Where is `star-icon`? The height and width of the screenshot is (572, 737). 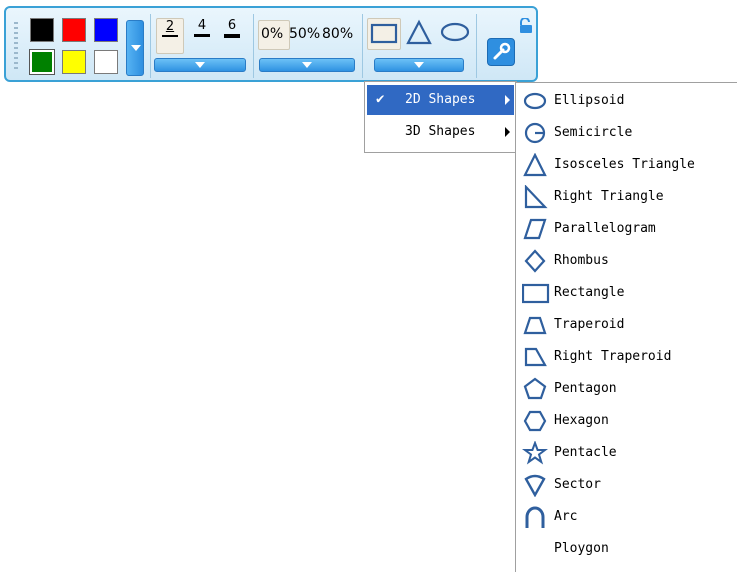
star-icon is located at coordinates (535, 453).